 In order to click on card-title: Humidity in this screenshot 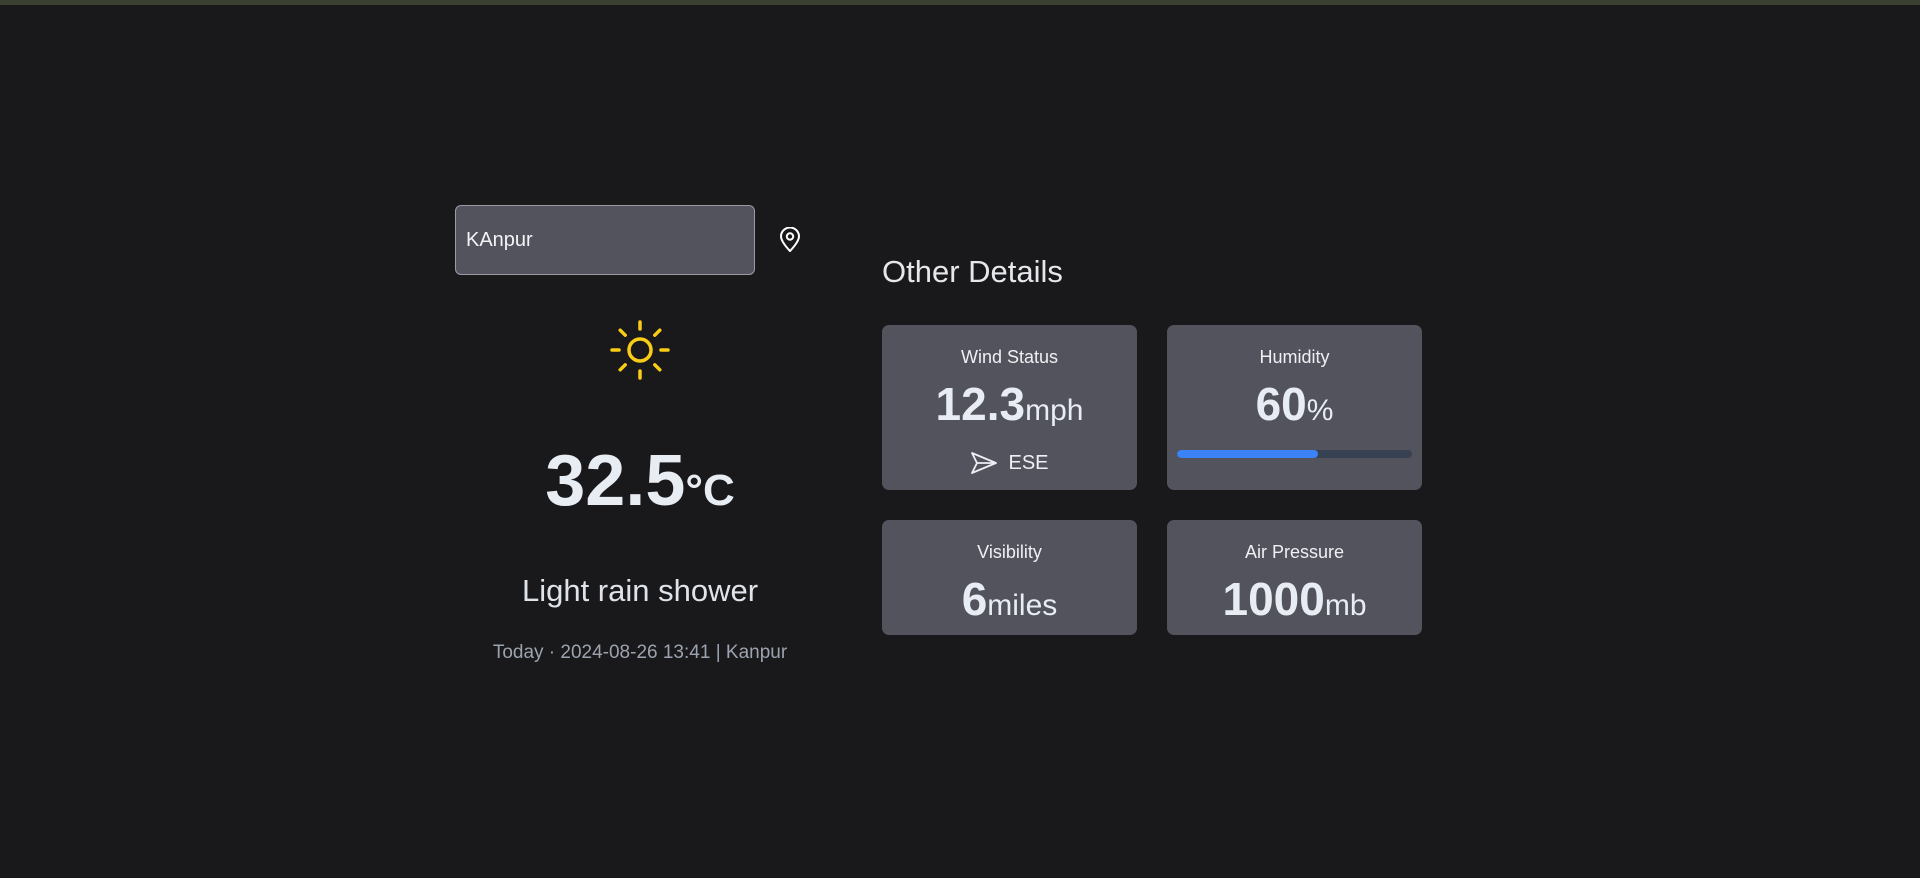, I will do `click(1294, 357)`.